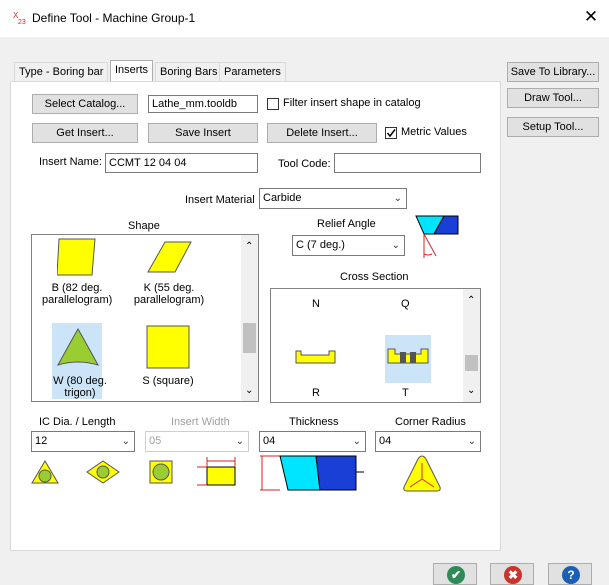  I want to click on cross-section-q-image, so click(408, 356).